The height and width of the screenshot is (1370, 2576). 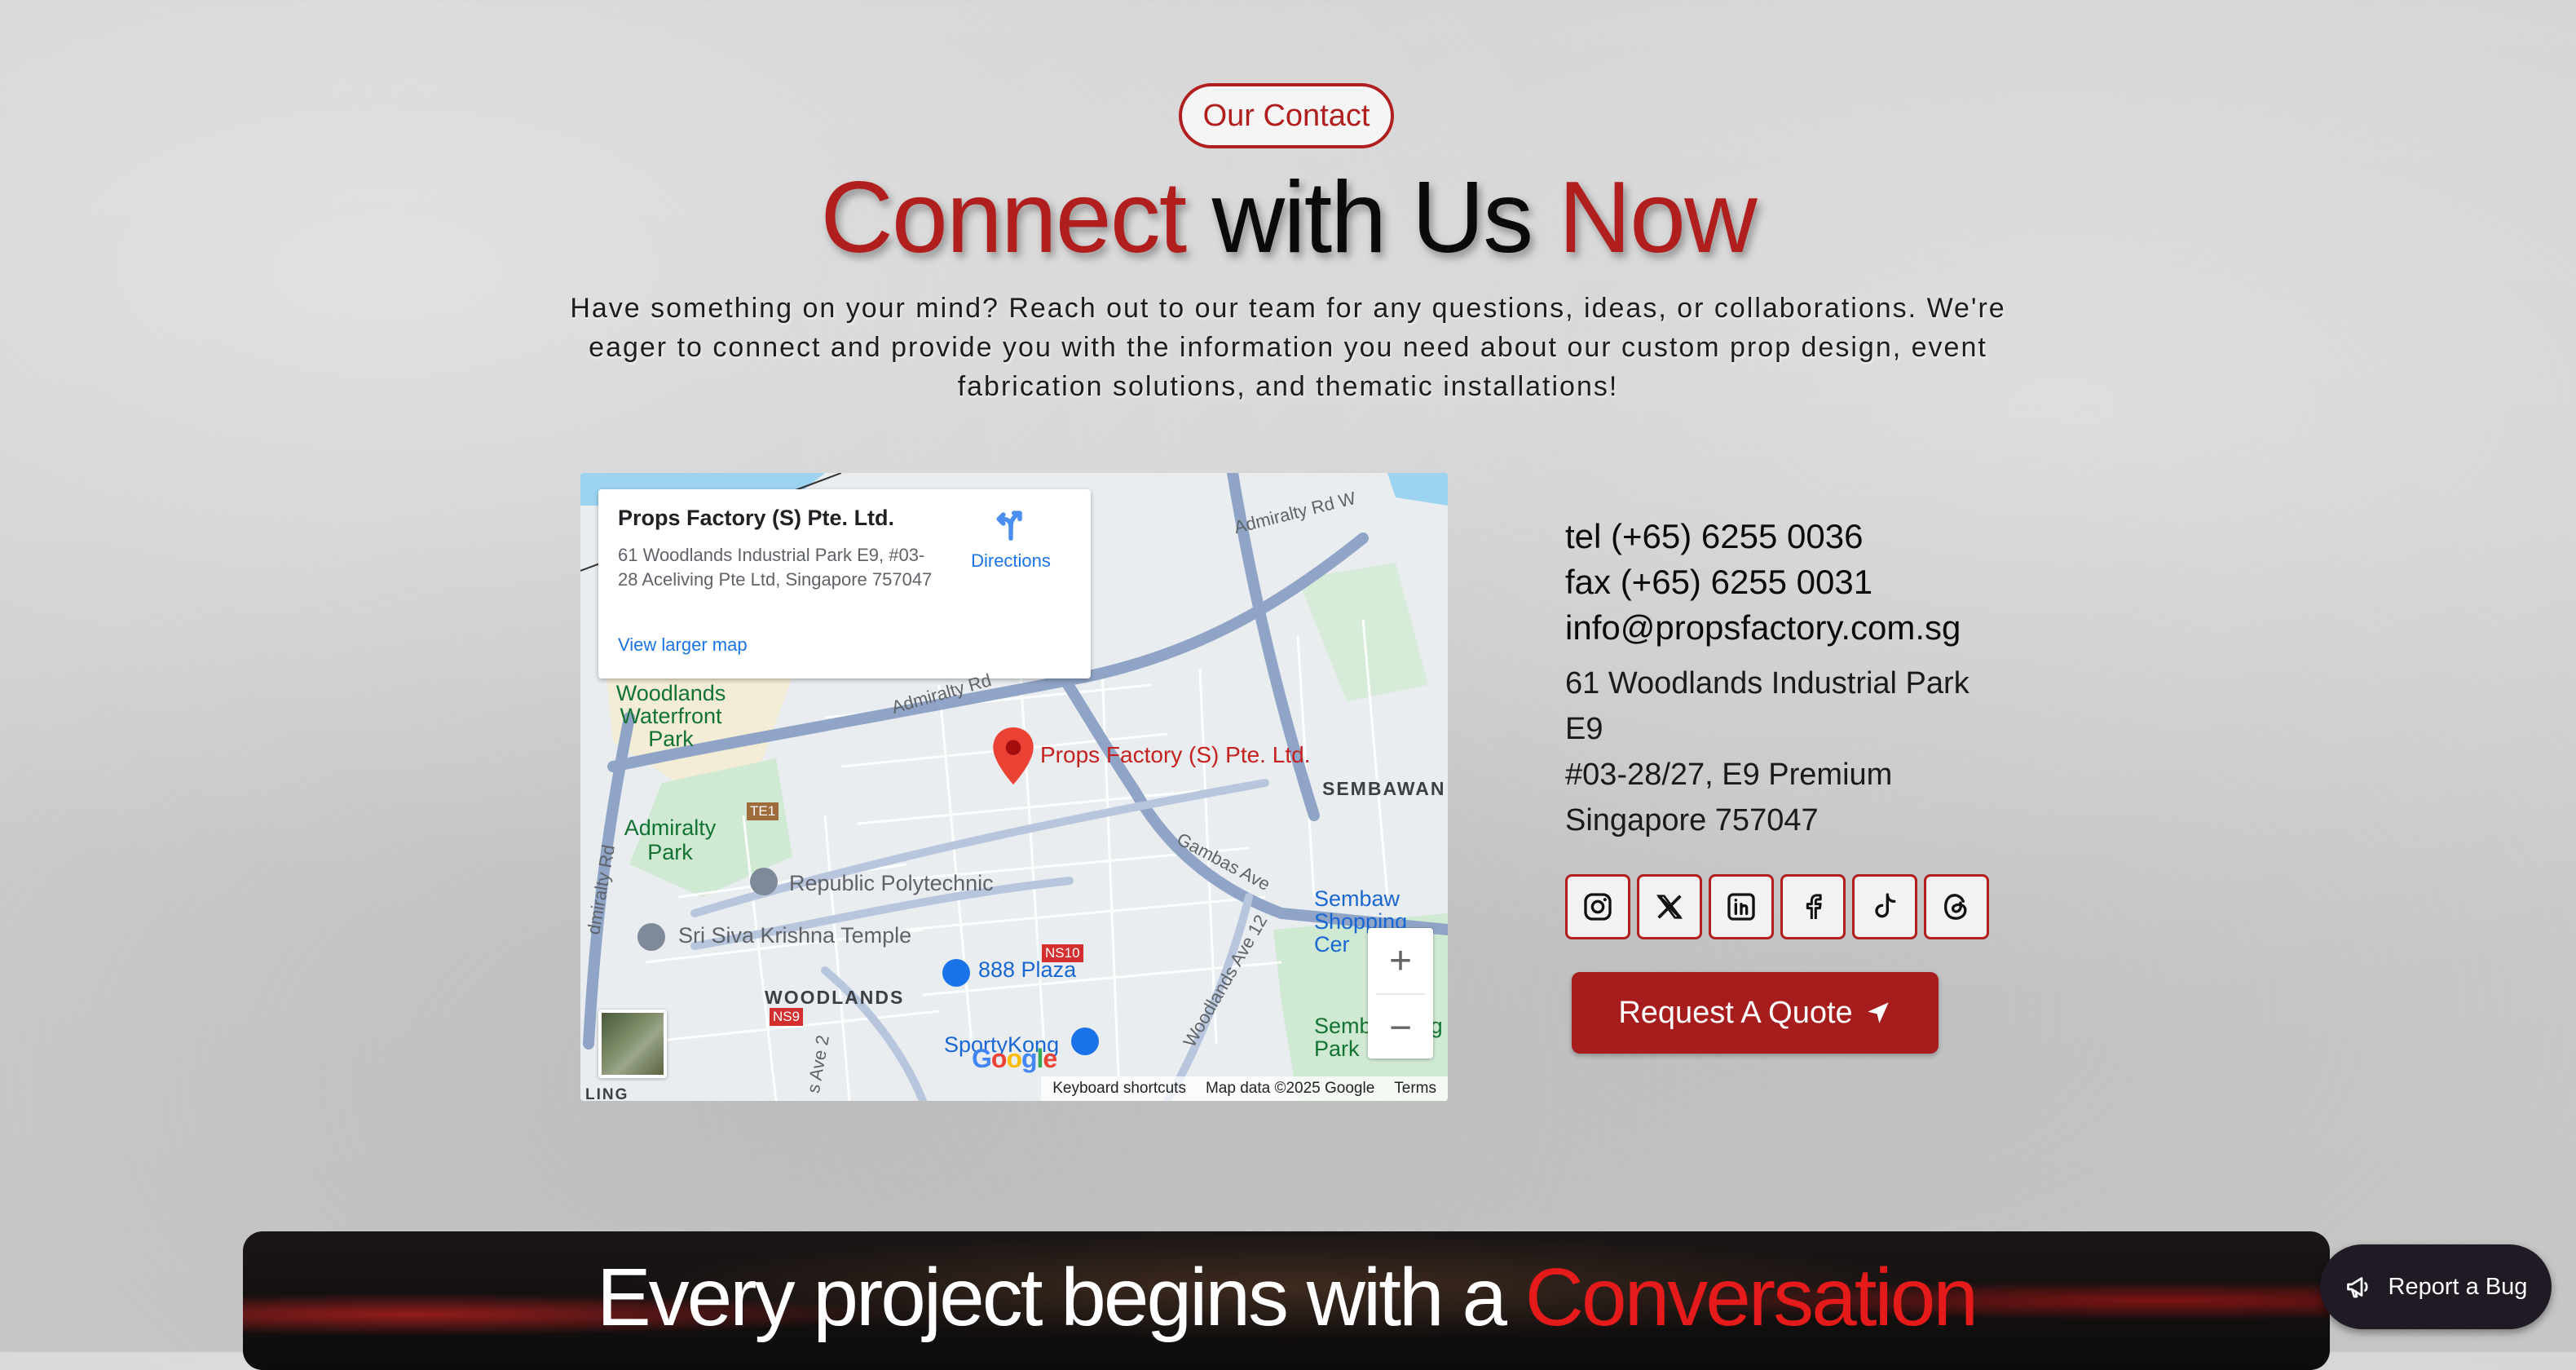 I want to click on zoom-out-button: −, so click(x=1400, y=1027).